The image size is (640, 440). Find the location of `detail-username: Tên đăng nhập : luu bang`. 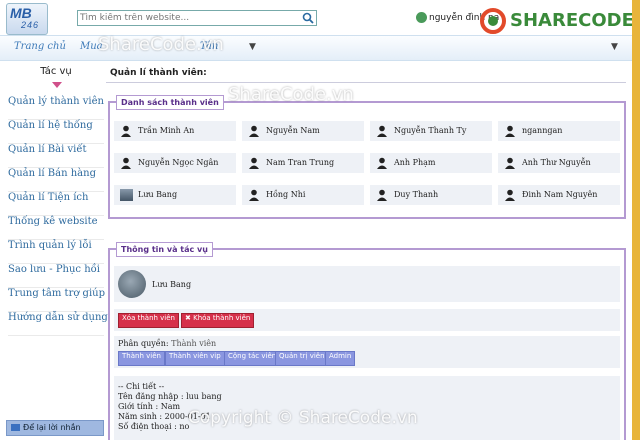

detail-username: Tên đăng nhập : luu bang is located at coordinates (170, 396).